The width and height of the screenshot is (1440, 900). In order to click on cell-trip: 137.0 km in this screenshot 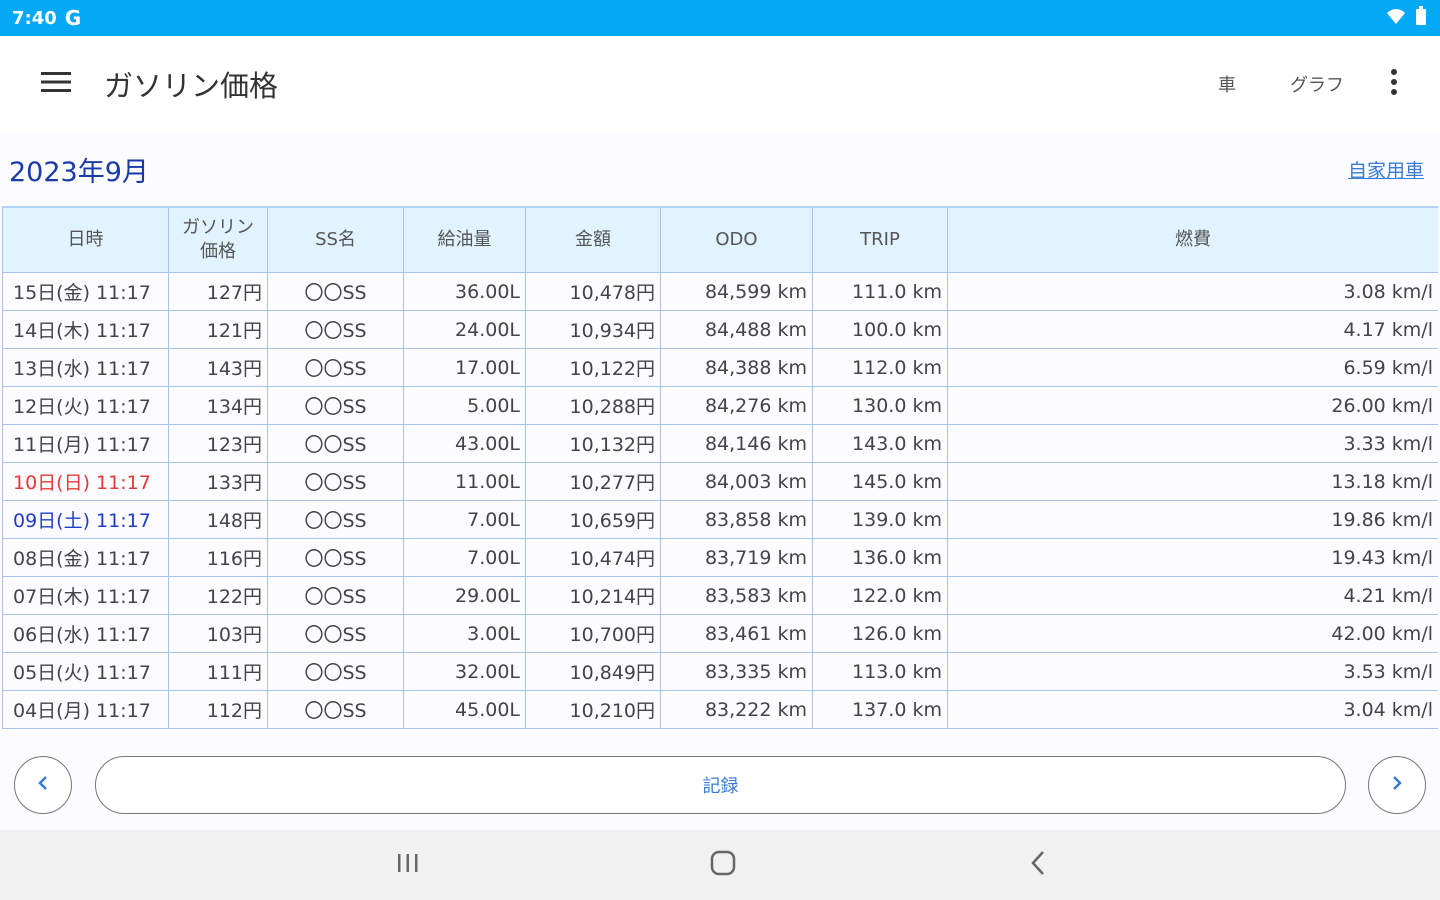, I will do `click(880, 709)`.